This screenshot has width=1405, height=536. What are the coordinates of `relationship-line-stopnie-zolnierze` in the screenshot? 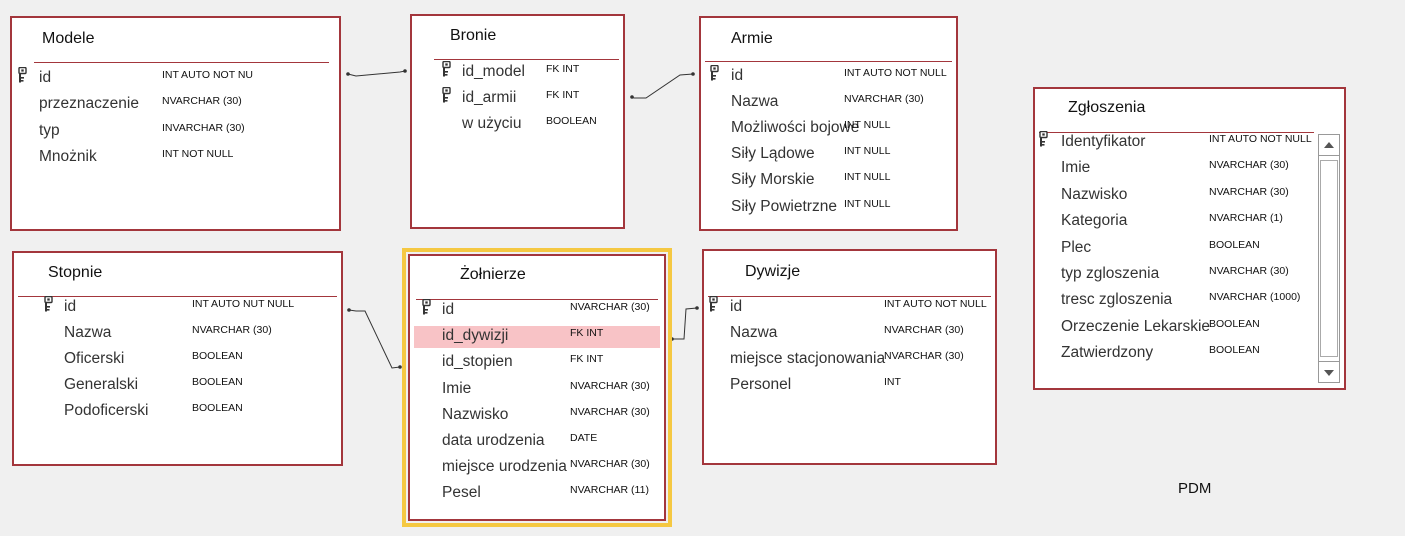 It's located at (374, 339).